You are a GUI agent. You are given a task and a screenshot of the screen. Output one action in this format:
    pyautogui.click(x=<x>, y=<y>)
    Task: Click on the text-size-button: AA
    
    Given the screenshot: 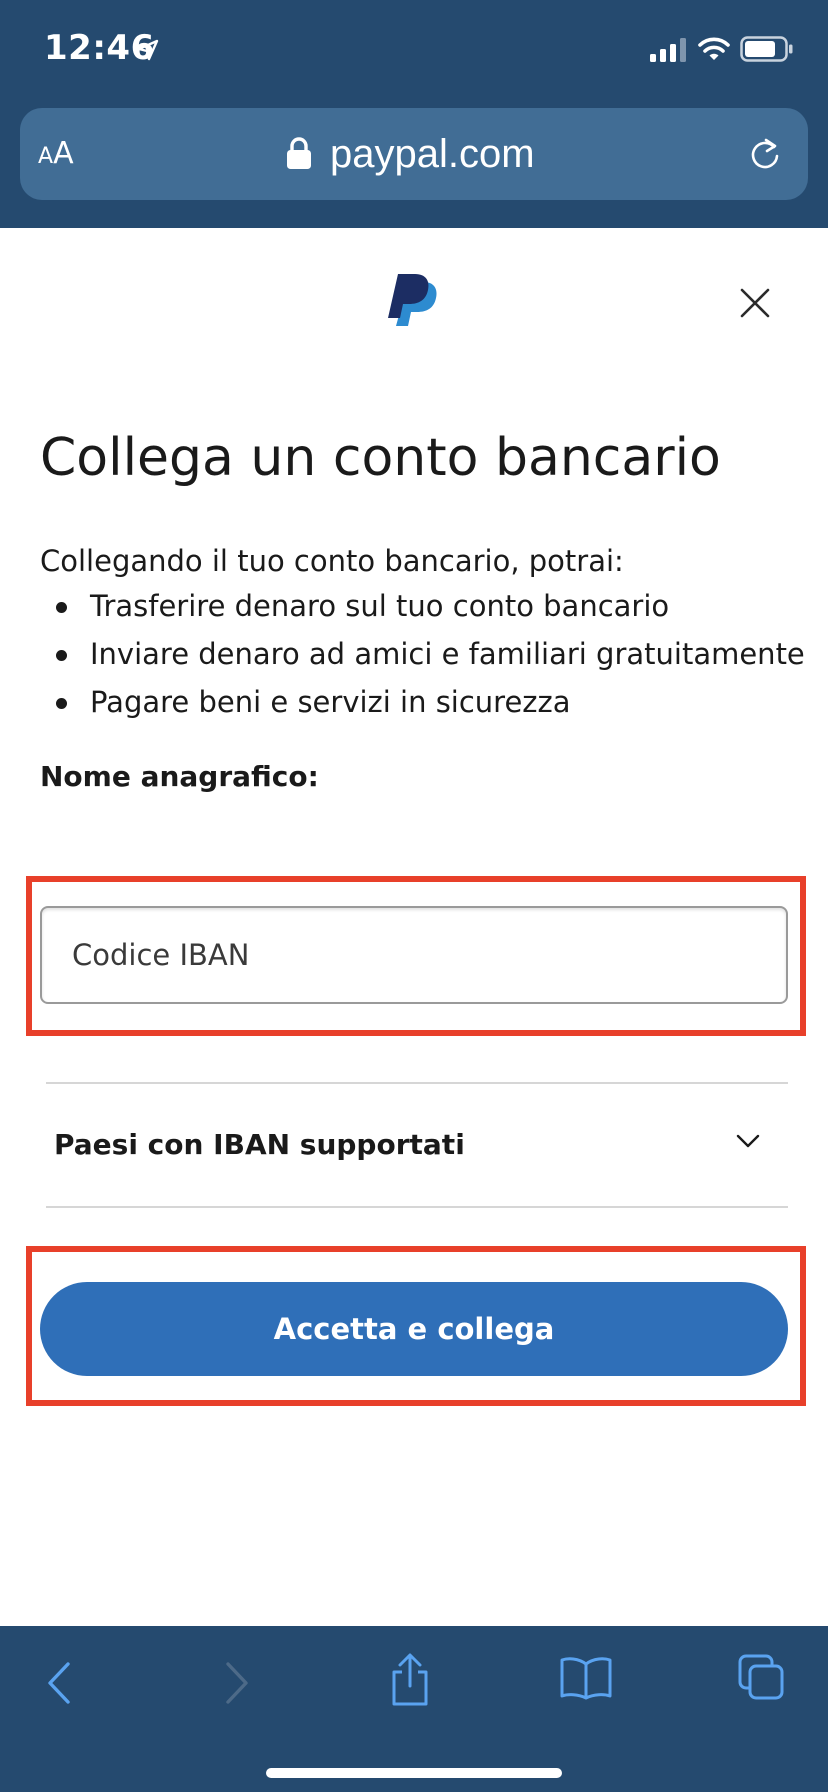 What is the action you would take?
    pyautogui.click(x=56, y=155)
    